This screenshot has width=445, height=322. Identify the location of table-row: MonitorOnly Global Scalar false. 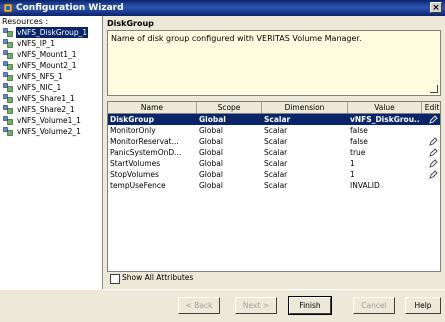
(274, 130).